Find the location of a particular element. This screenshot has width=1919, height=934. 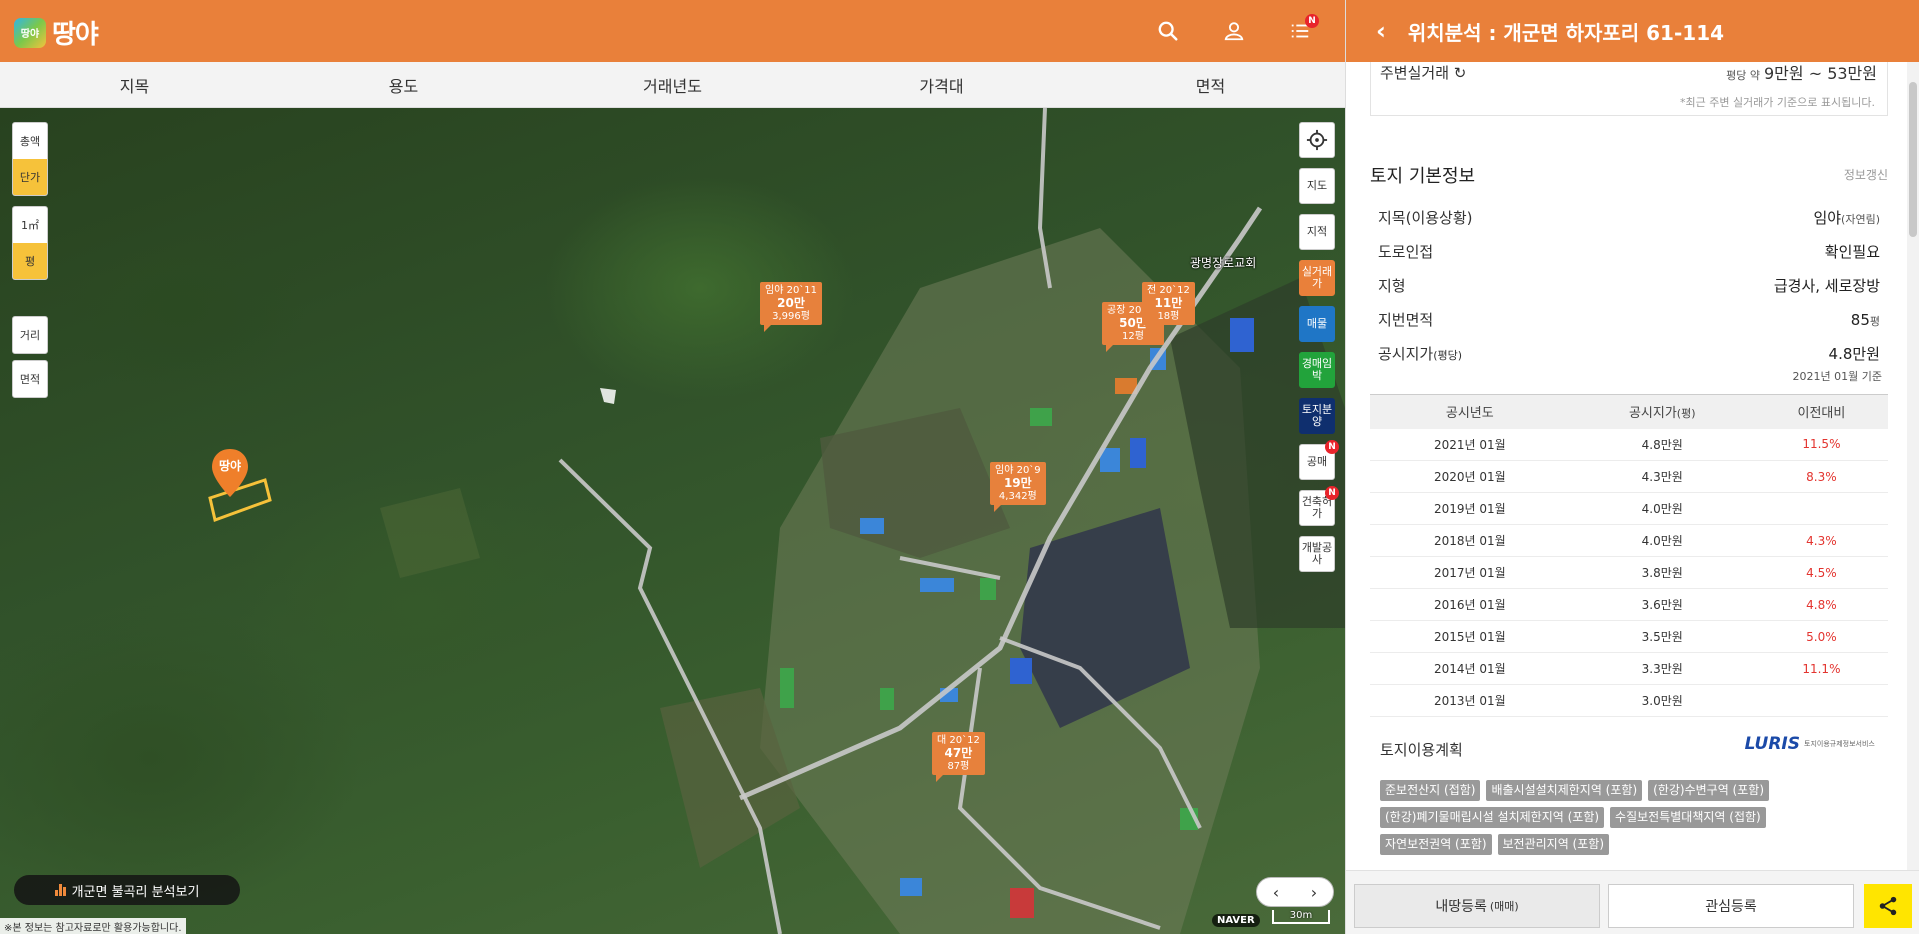

price-mode-toggle: 총액 단가 is located at coordinates (30, 159).